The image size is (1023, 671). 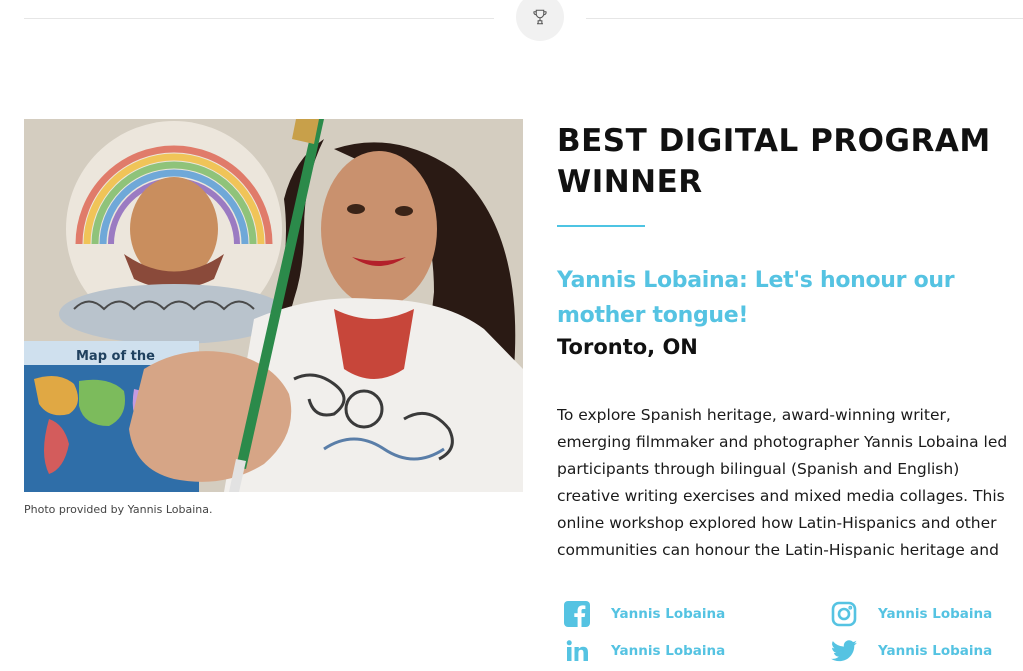 What do you see at coordinates (540, 17) in the screenshot?
I see `trophy-icon` at bounding box center [540, 17].